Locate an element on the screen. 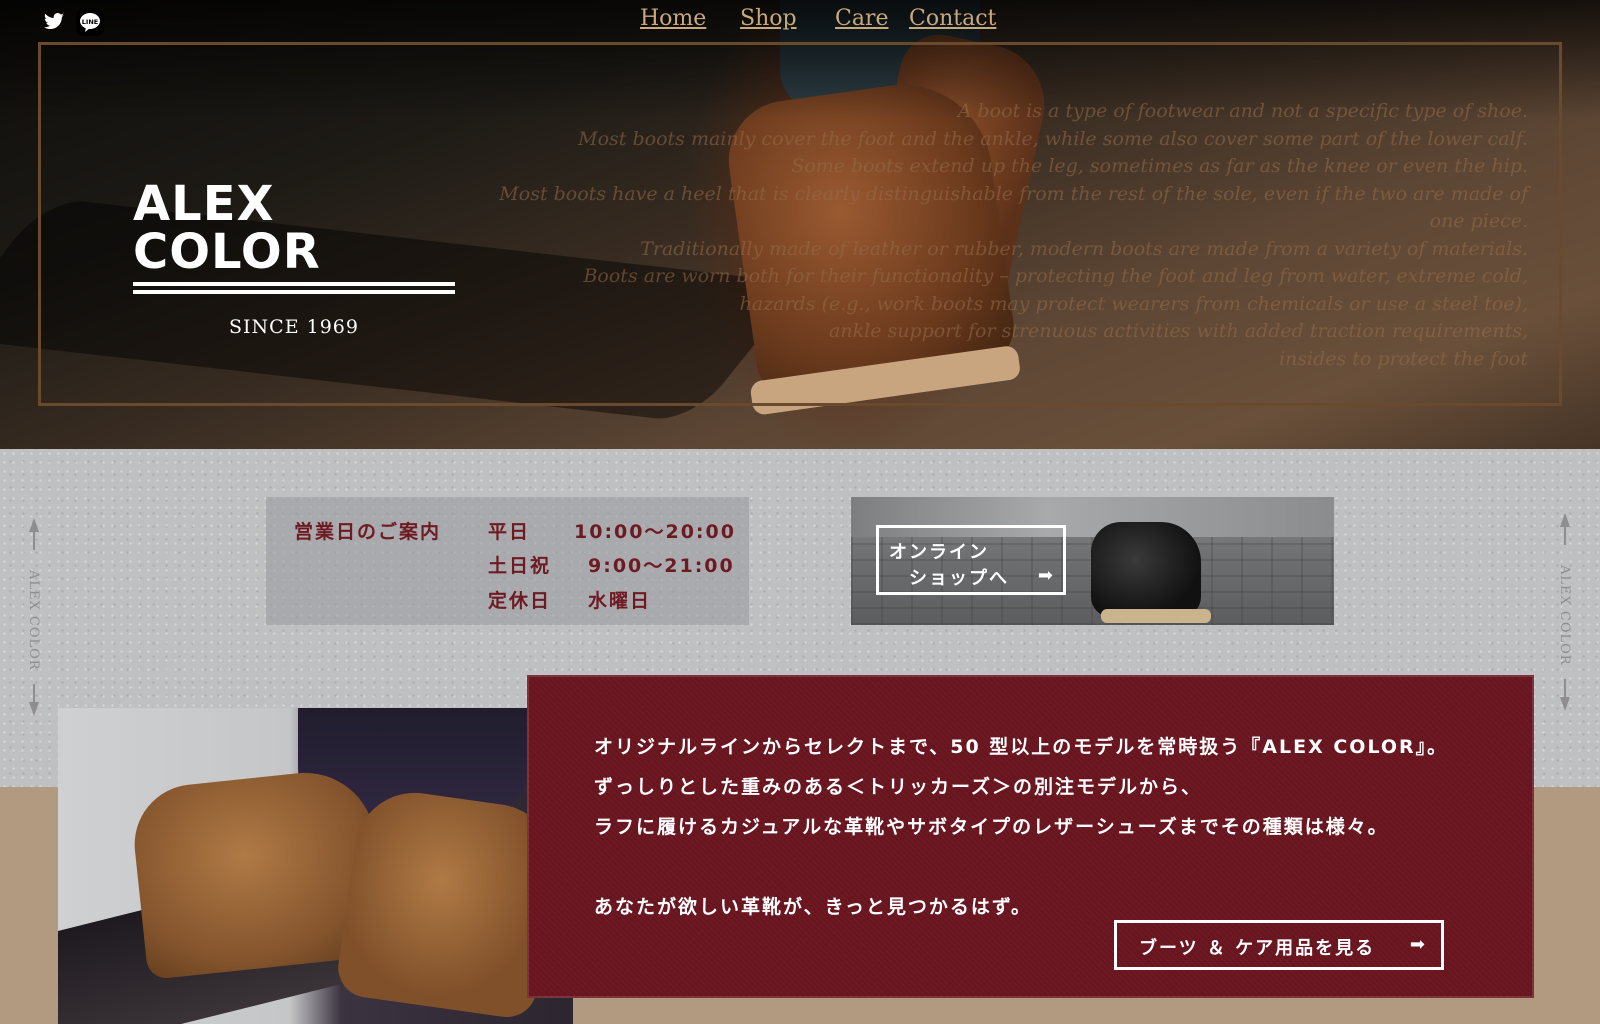  side-label-left: ALEX COLOR is located at coordinates (33, 620).